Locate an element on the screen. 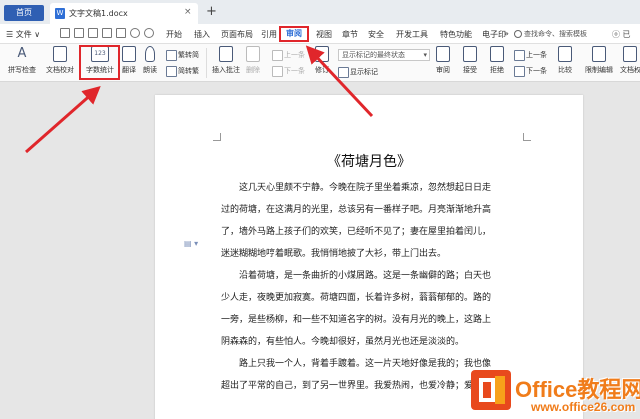 The height and width of the screenshot is (419, 640). menu-e-seal: 电子印 is located at coordinates (494, 34).